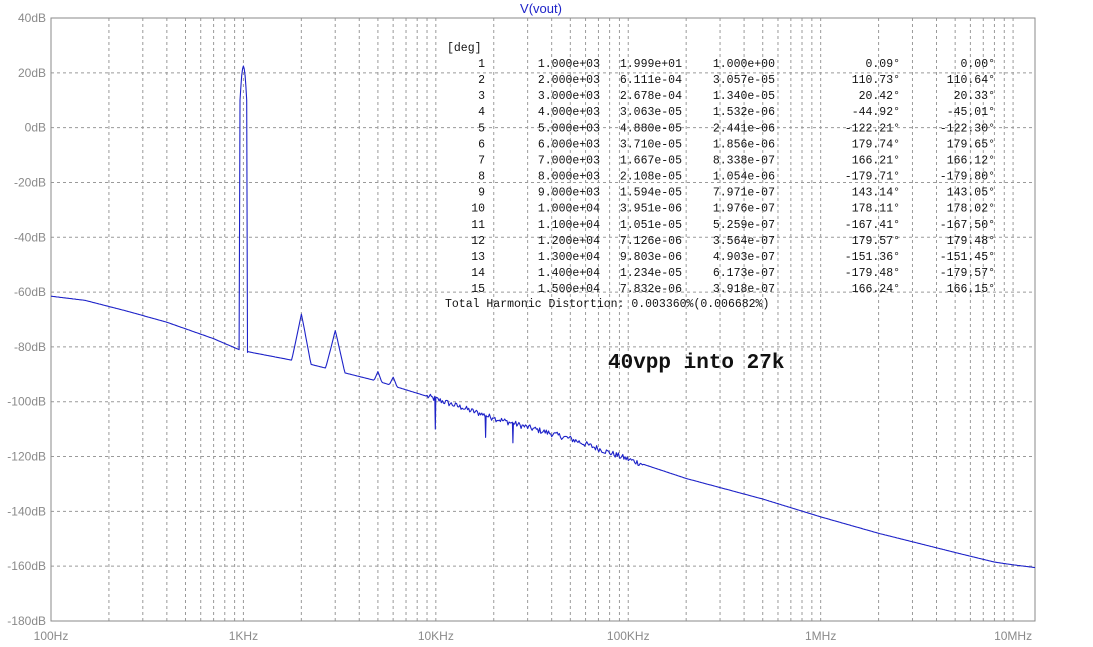 The height and width of the screenshot is (647, 1093). I want to click on table-cell: 6.111e-04, so click(651, 80).